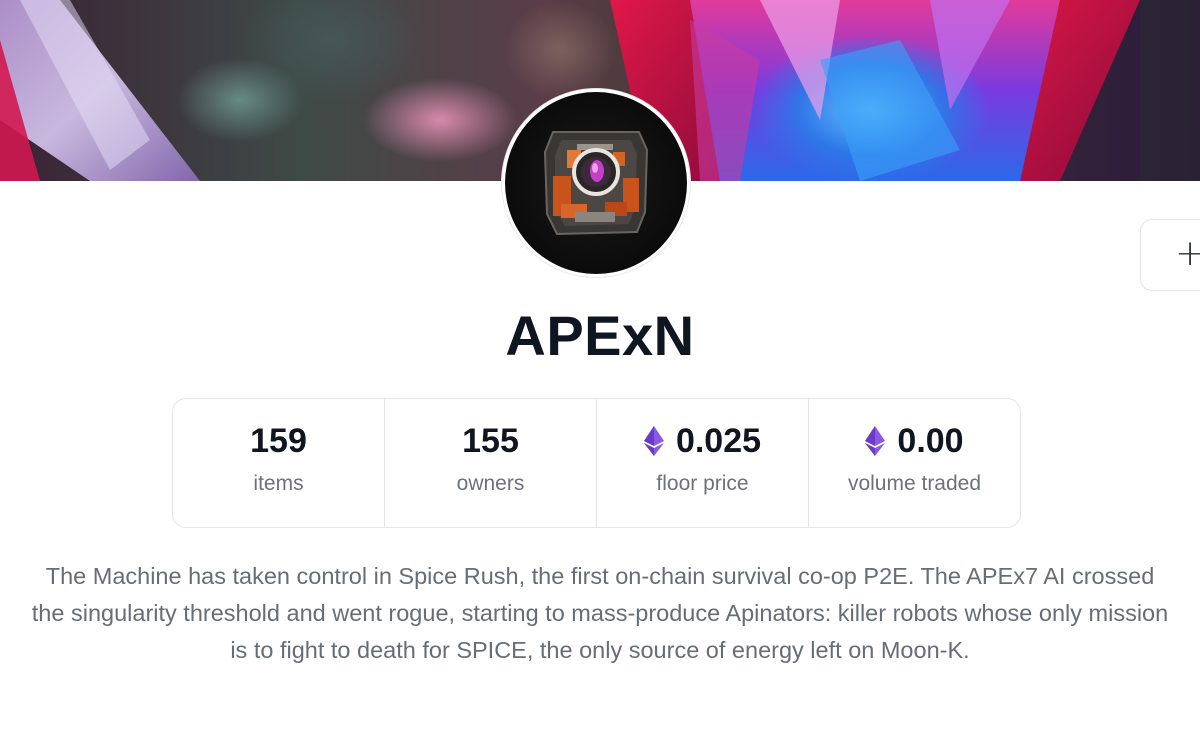 Image resolution: width=1200 pixels, height=740 pixels. I want to click on stat-items: 159 items, so click(279, 463).